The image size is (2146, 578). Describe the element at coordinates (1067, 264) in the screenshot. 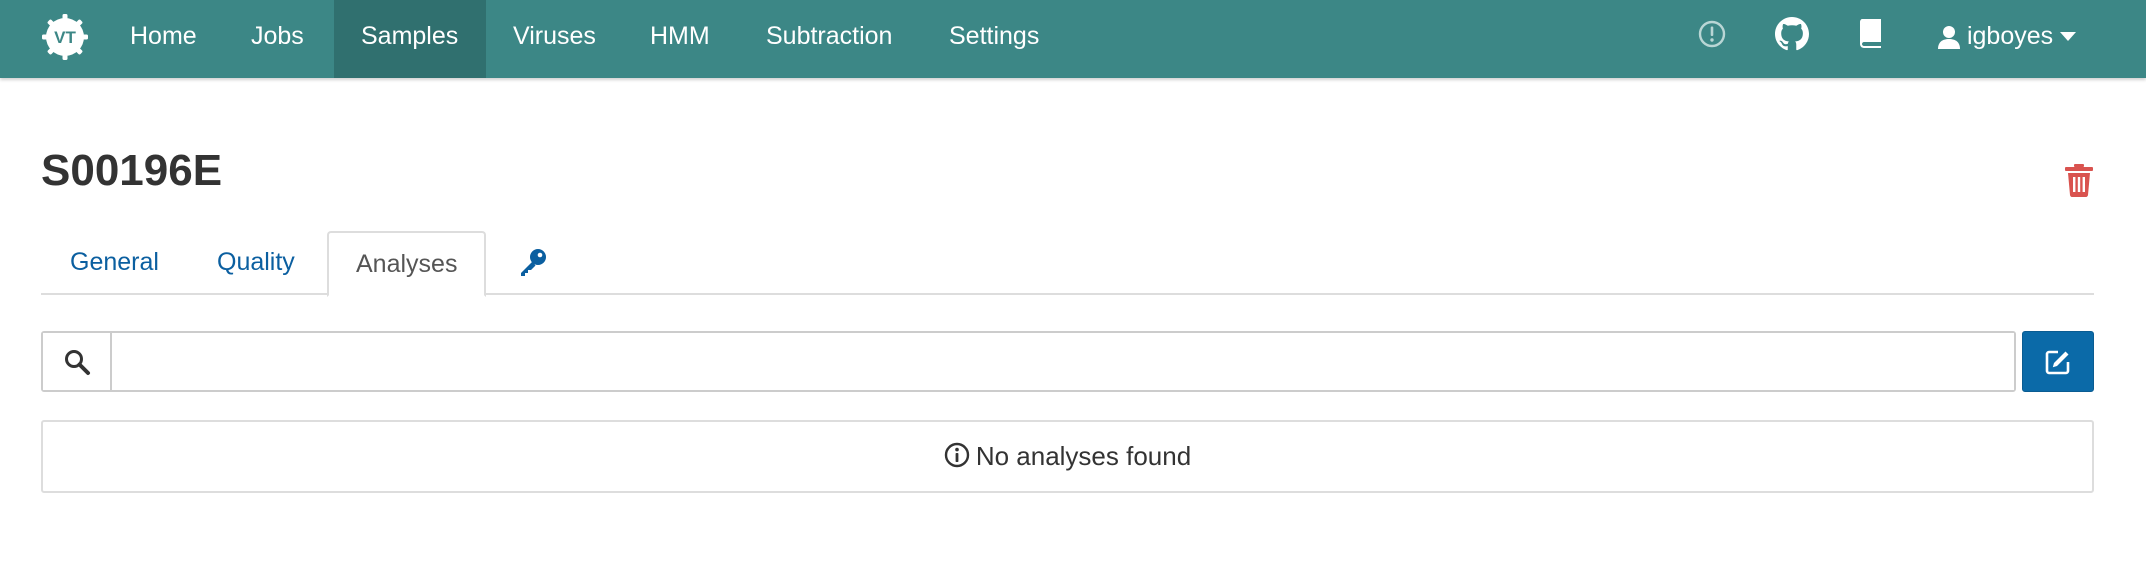

I see `sample-tabs: General Quality Analyses` at that location.